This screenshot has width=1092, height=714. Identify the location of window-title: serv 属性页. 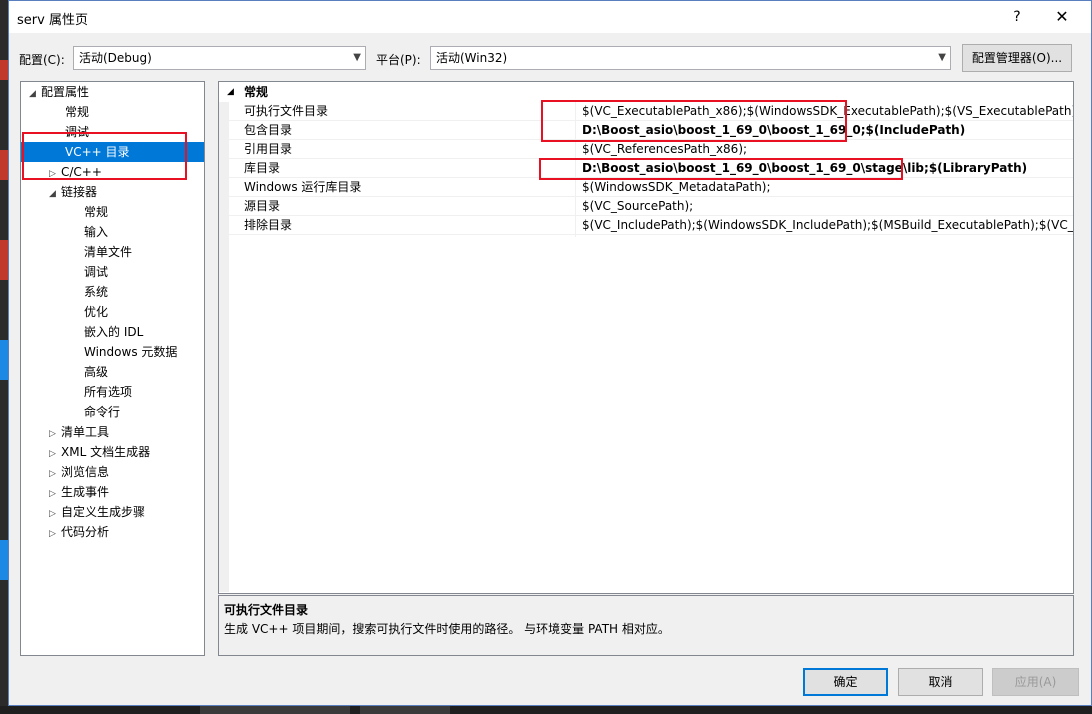
(52, 20).